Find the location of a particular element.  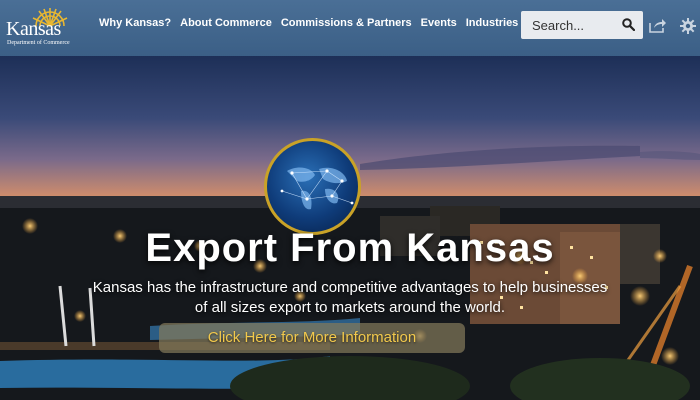

kansas-commerce-logo: Kansas Department of Commerce is located at coordinates (38, 27).